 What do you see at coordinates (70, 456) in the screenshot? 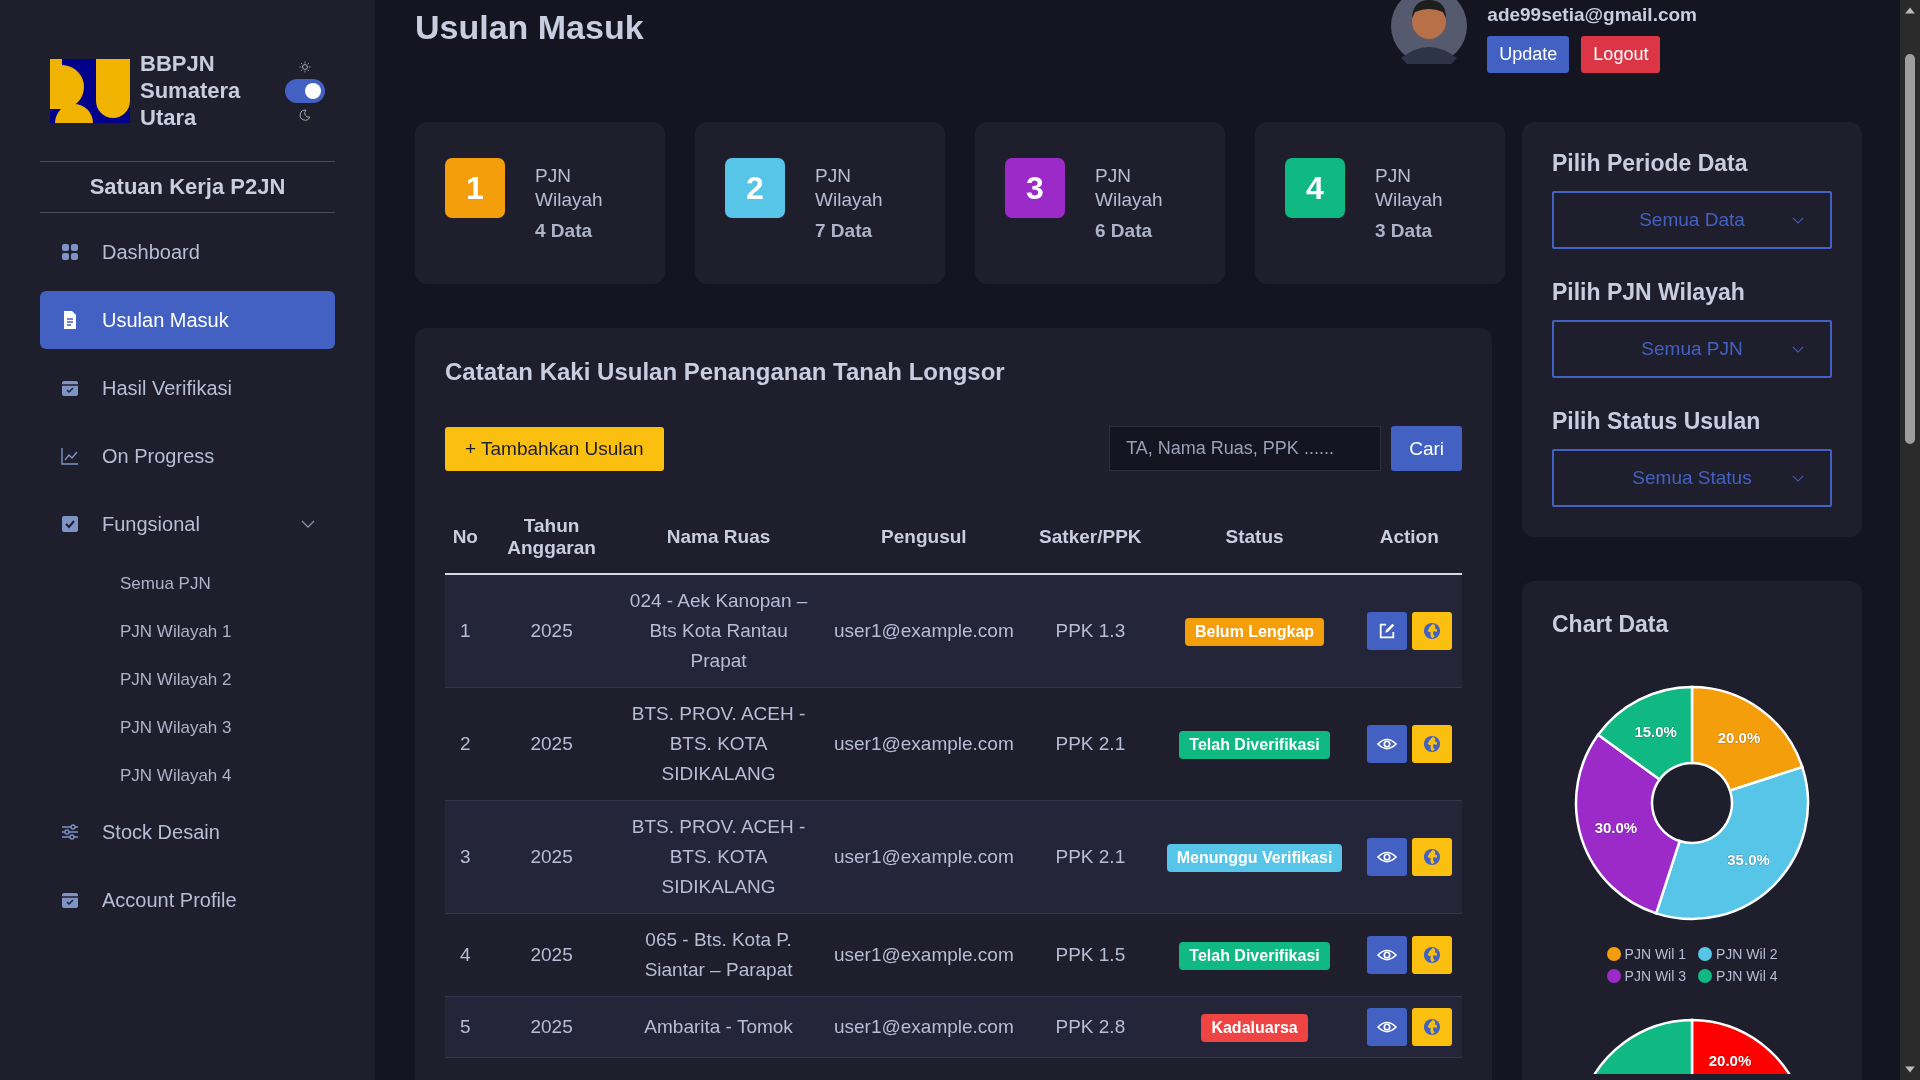
I see `chart-icon` at bounding box center [70, 456].